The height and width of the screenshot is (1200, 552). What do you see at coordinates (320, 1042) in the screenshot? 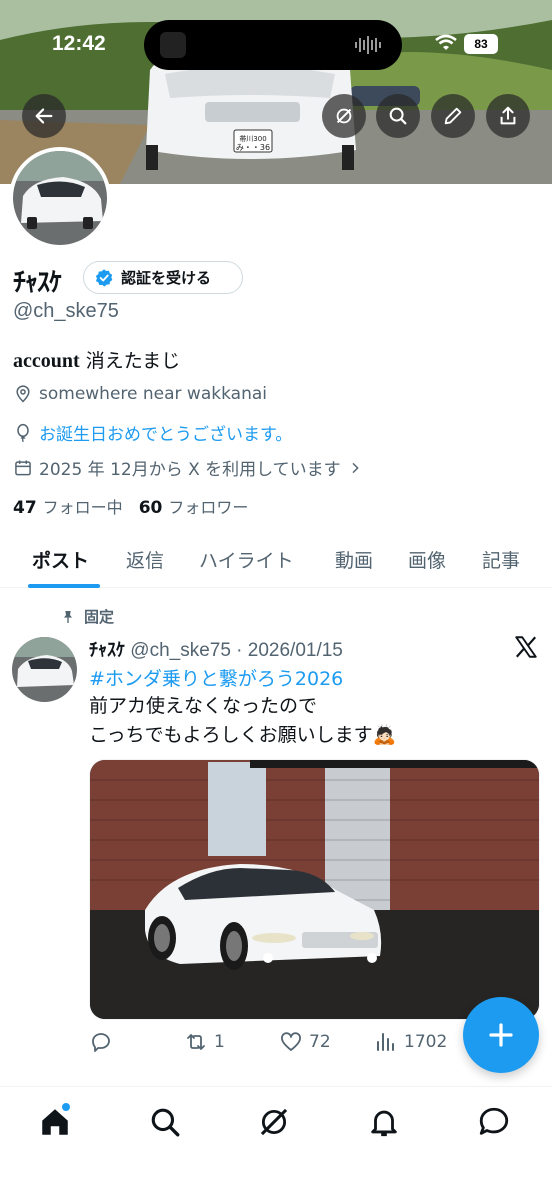
I see `like-count: 72` at bounding box center [320, 1042].